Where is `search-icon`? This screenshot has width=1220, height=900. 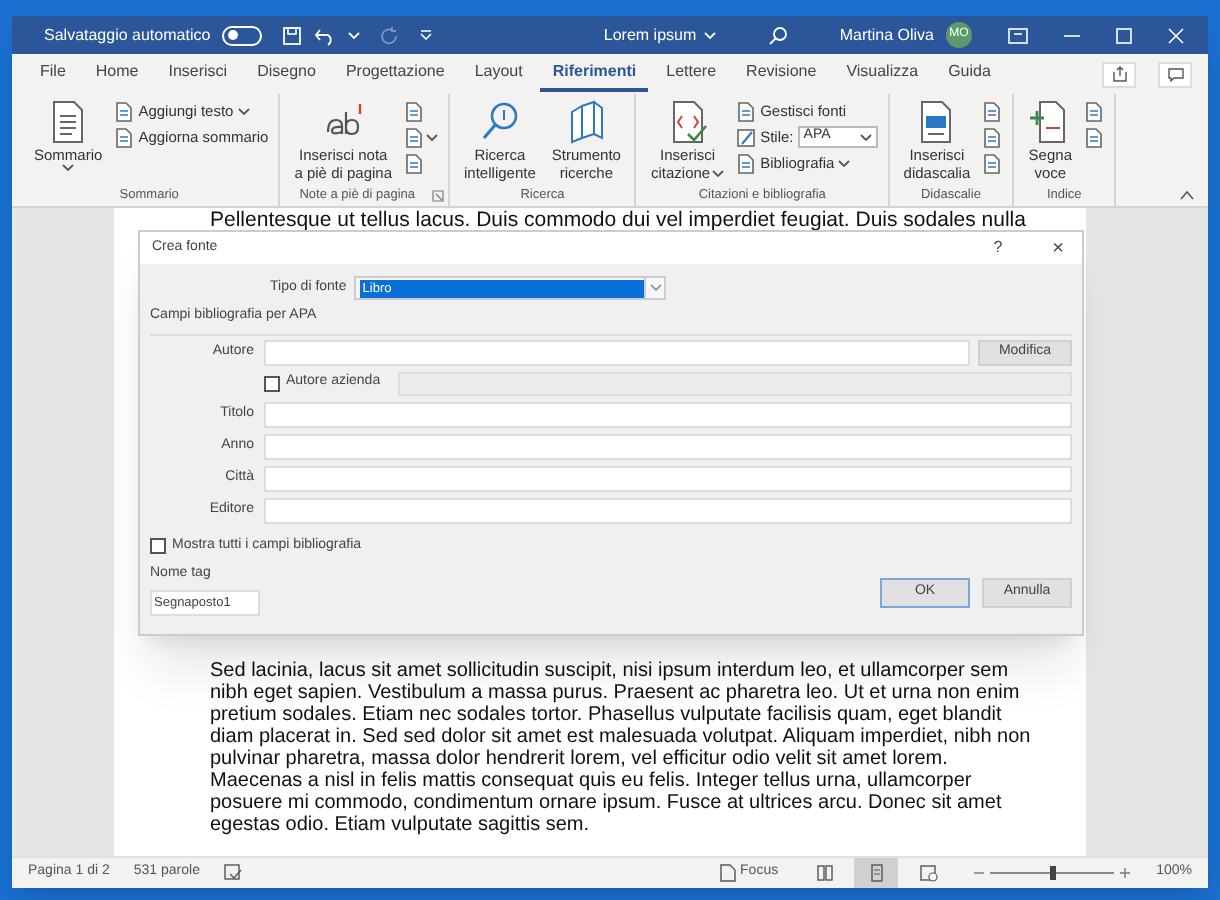
search-icon is located at coordinates (777, 35).